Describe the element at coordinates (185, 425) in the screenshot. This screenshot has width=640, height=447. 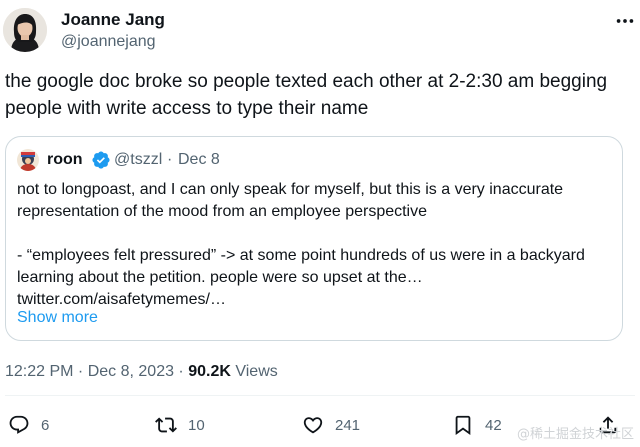
I see `retweet-button: 10` at that location.